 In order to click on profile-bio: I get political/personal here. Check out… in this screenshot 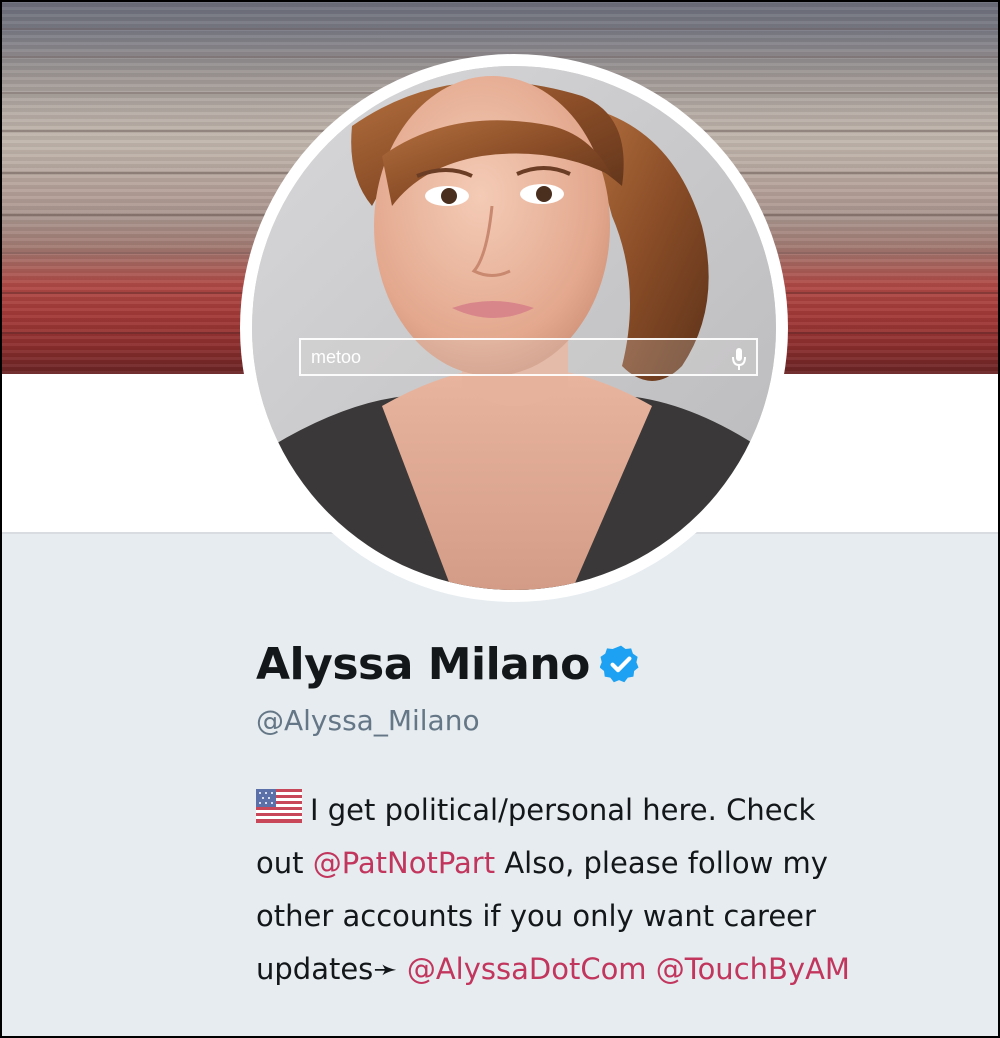, I will do `click(616, 890)`.